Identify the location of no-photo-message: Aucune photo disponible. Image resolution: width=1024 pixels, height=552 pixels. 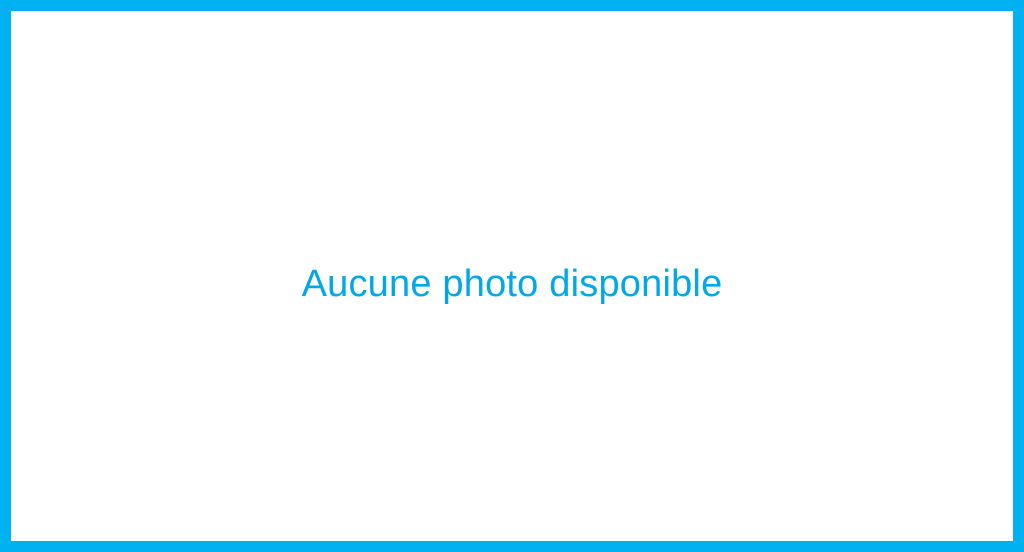
(512, 284).